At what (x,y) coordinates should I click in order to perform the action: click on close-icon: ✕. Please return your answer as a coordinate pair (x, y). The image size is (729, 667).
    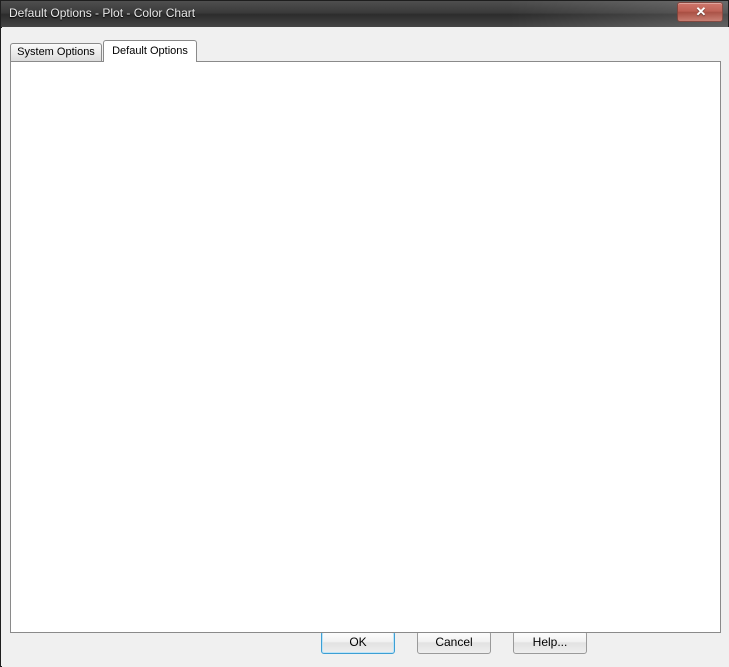
    Looking at the image, I should click on (701, 11).